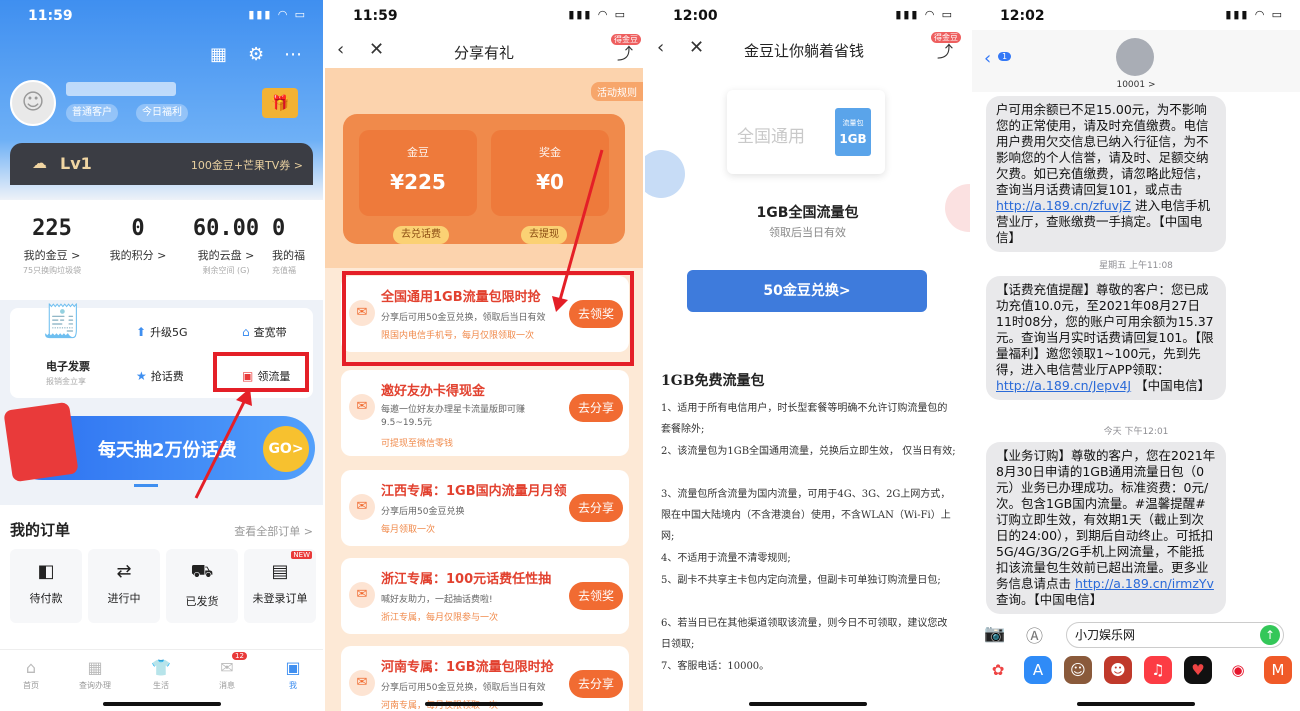 The width and height of the screenshot is (1300, 711). Describe the element at coordinates (1078, 670) in the screenshot. I see `memoji-app-icon: ☺` at that location.